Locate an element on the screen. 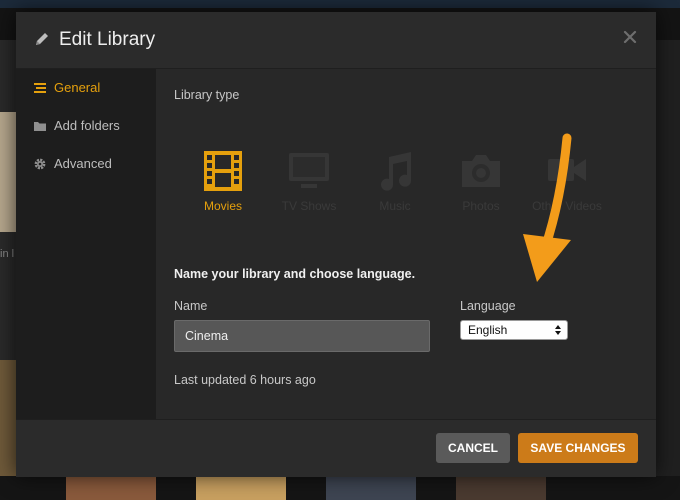 The height and width of the screenshot is (500, 680). camera-icon is located at coordinates (481, 171).